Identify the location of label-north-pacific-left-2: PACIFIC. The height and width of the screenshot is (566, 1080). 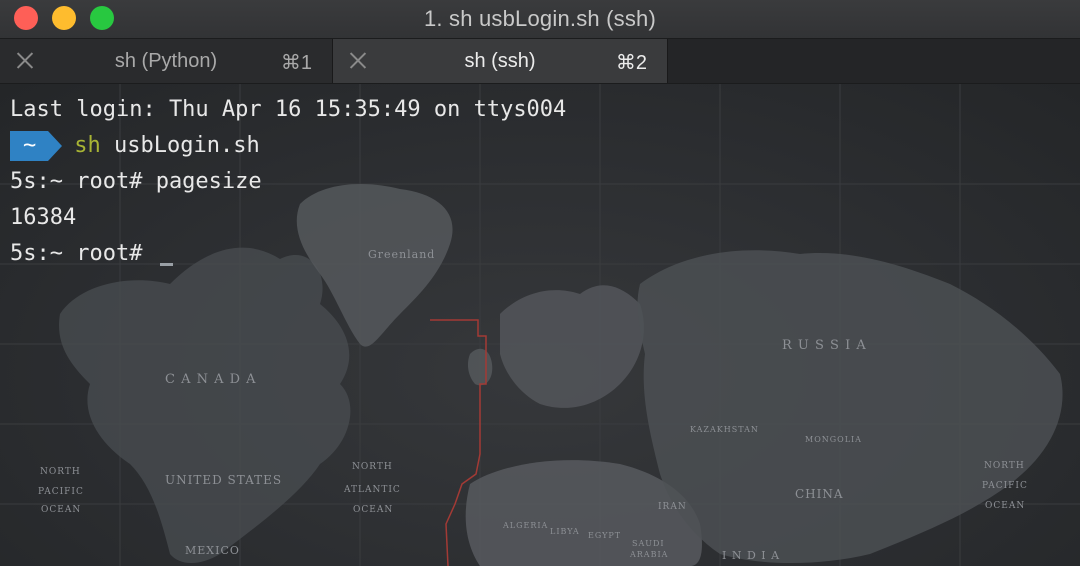
(61, 492).